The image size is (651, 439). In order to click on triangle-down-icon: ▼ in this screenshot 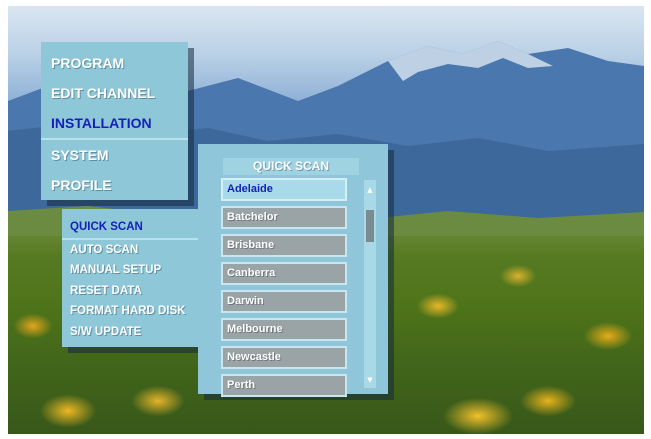, I will do `click(370, 380)`.